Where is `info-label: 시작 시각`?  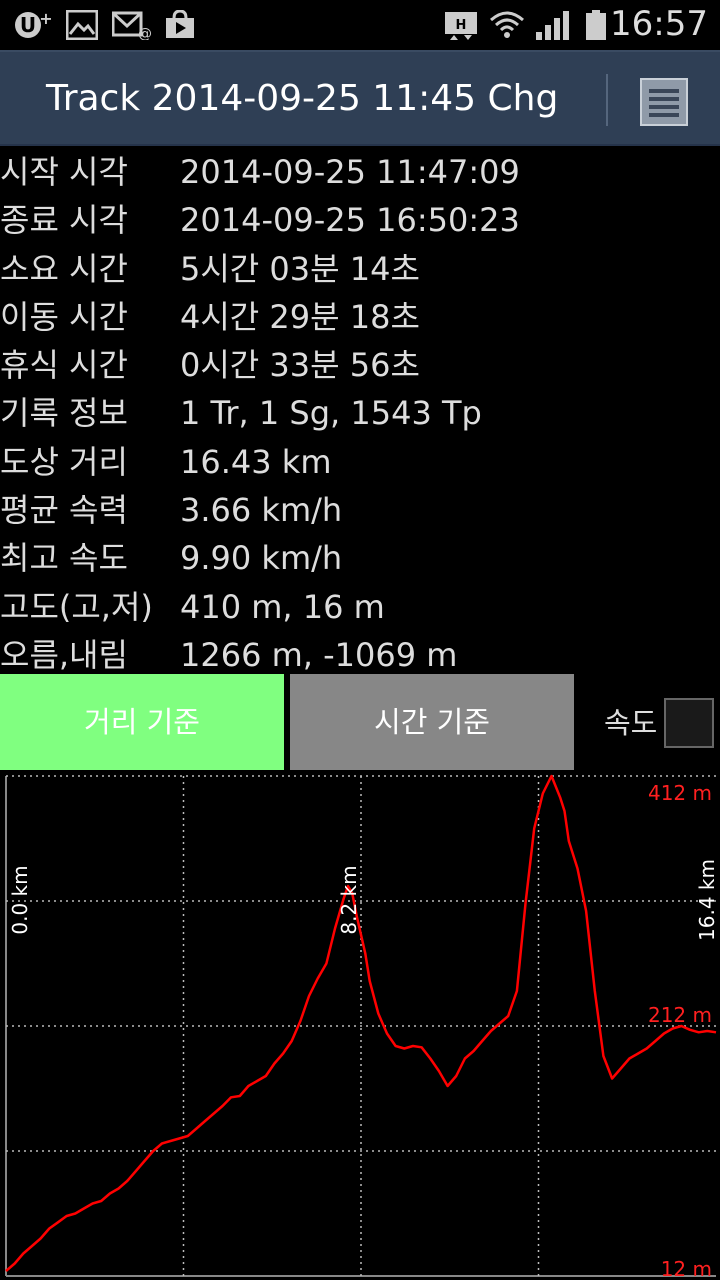
info-label: 시작 시각 is located at coordinates (64, 172).